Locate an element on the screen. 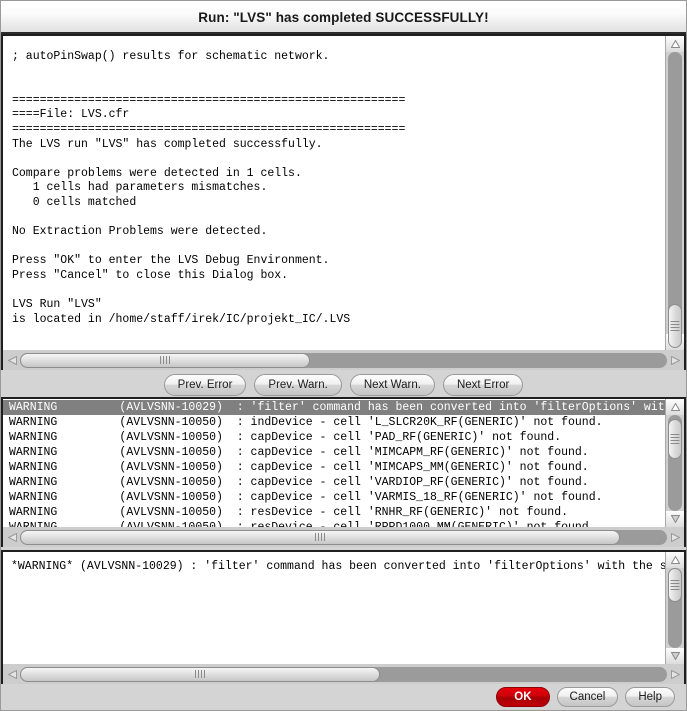  warning-list-vscroll-trough is located at coordinates (675, 463).